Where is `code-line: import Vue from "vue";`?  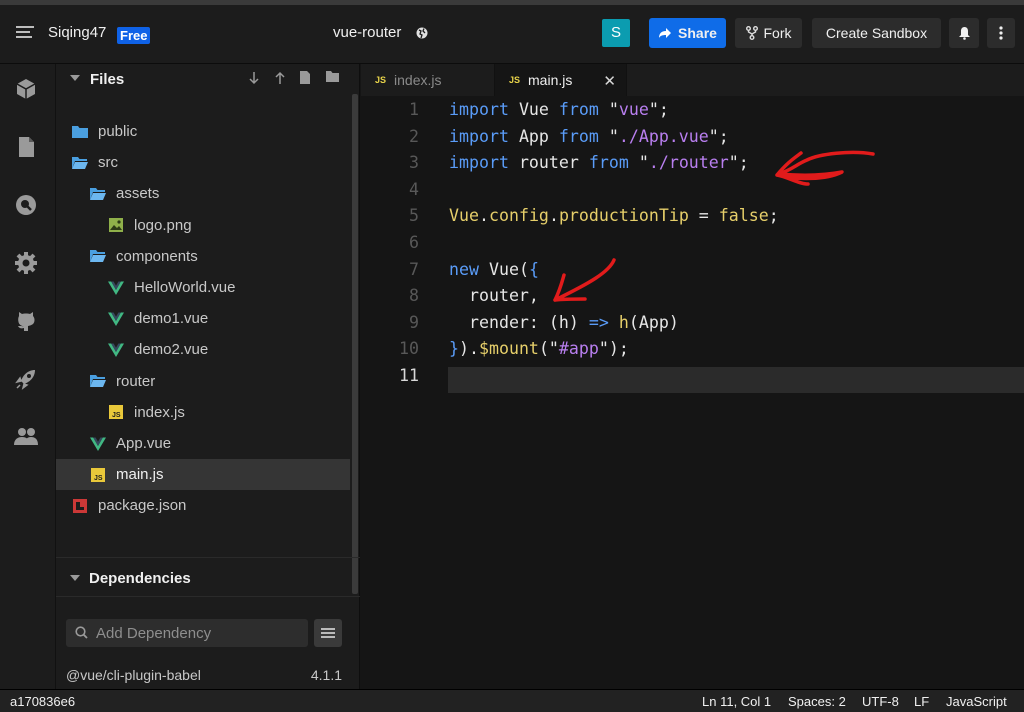 code-line: import Vue from "vue"; is located at coordinates (559, 109).